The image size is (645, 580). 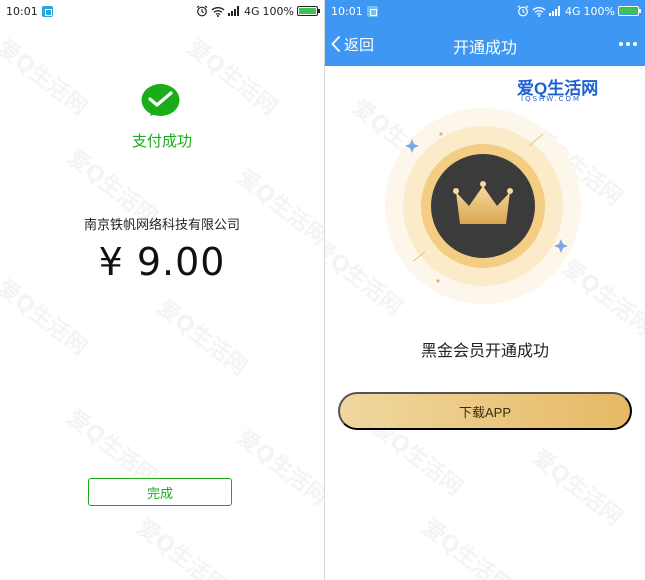 I want to click on done-button: 完成, so click(x=160, y=492).